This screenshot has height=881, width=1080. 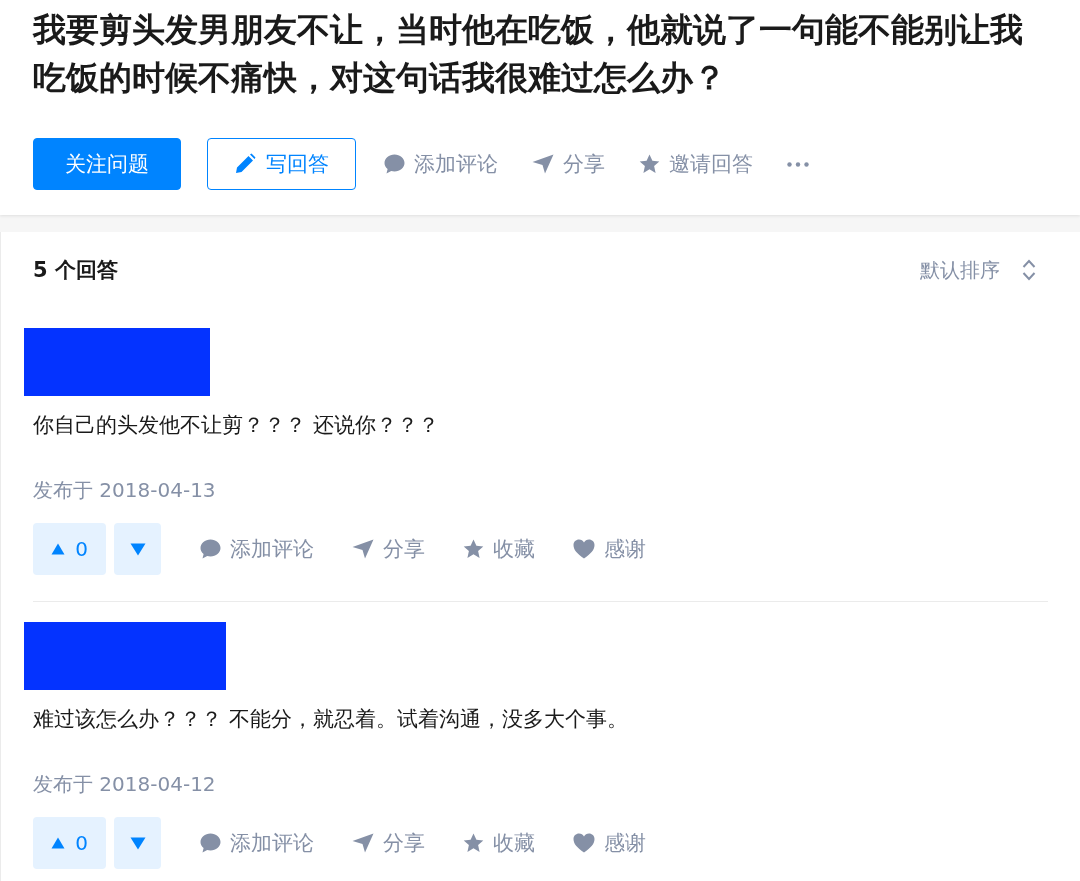 What do you see at coordinates (1029, 270) in the screenshot?
I see `sort-icon` at bounding box center [1029, 270].